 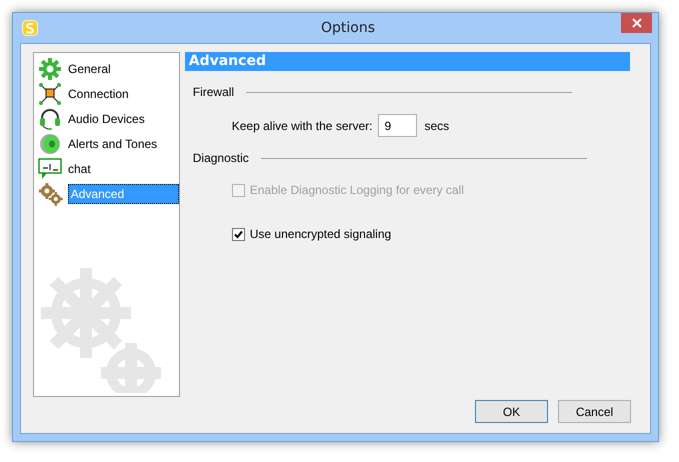 What do you see at coordinates (213, 92) in the screenshot?
I see `section-title: Firewall` at bounding box center [213, 92].